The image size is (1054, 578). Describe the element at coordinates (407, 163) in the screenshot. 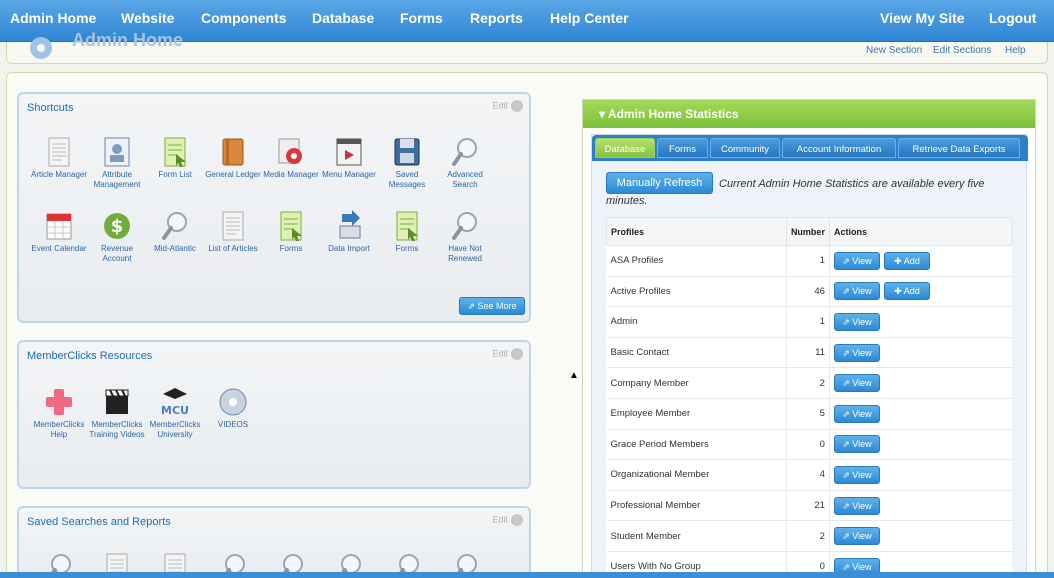

I see `shortcut-saved-messages: Saved Messages` at that location.